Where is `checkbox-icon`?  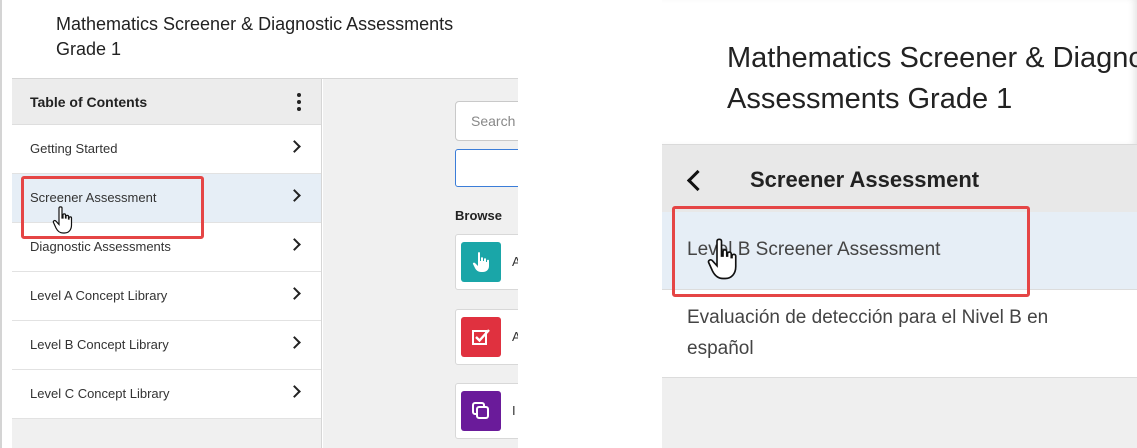
checkbox-icon is located at coordinates (481, 337).